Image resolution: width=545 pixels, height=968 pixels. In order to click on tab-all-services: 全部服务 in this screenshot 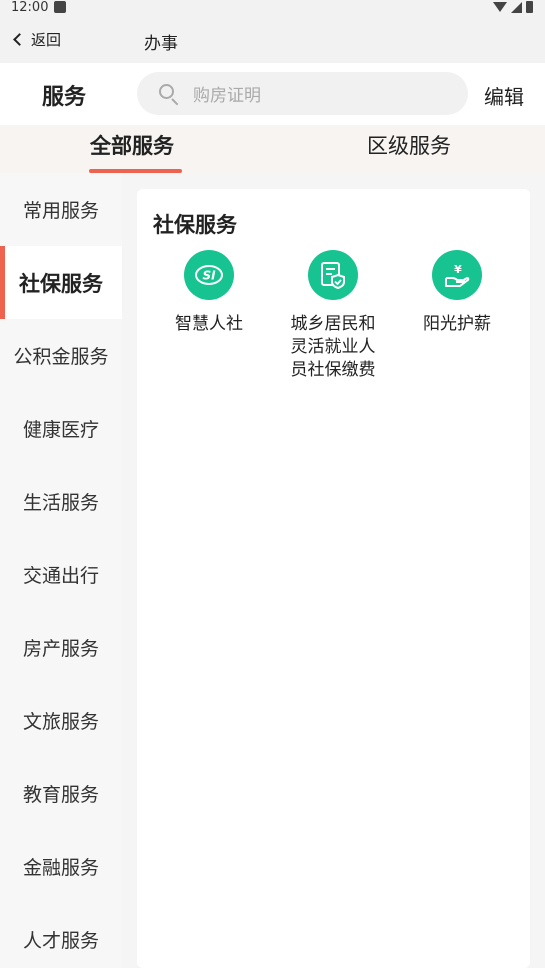, I will do `click(132, 145)`.